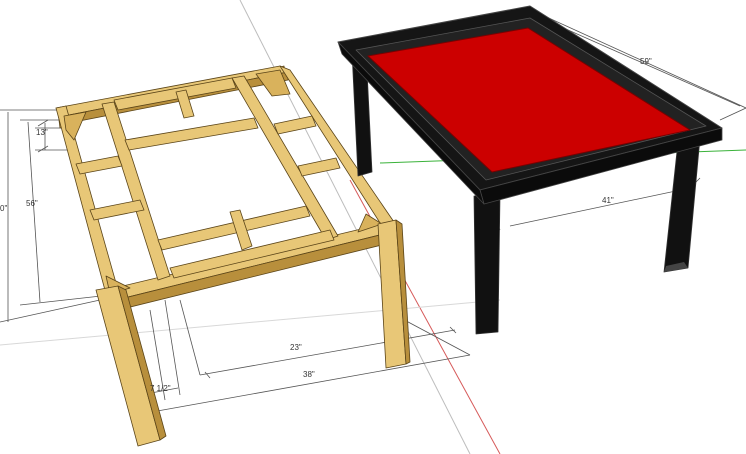 Image resolution: width=746 pixels, height=454 pixels. I want to click on dim-label-0: 0", so click(3, 208).